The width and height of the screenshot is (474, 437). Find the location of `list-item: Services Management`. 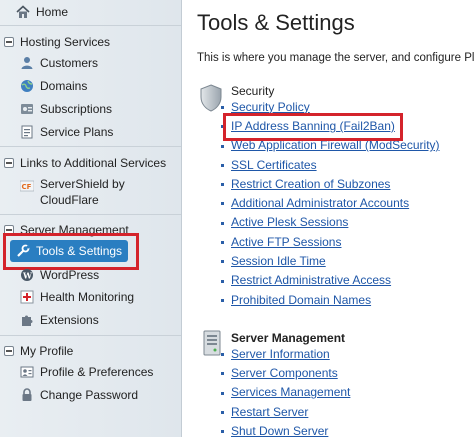

list-item: Services Management is located at coordinates (285, 392).